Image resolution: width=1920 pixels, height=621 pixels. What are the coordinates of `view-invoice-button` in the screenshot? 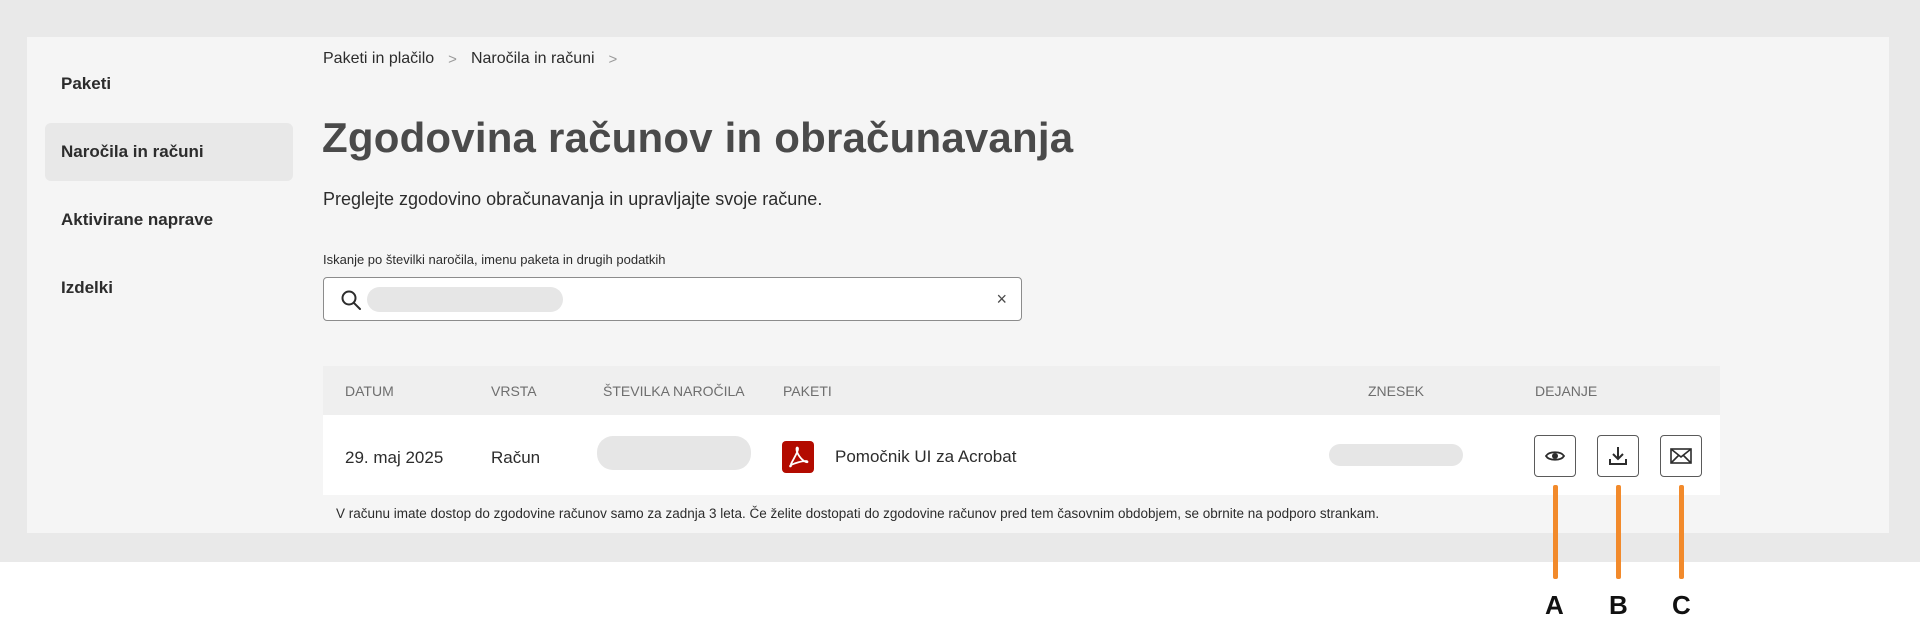 It's located at (1555, 456).